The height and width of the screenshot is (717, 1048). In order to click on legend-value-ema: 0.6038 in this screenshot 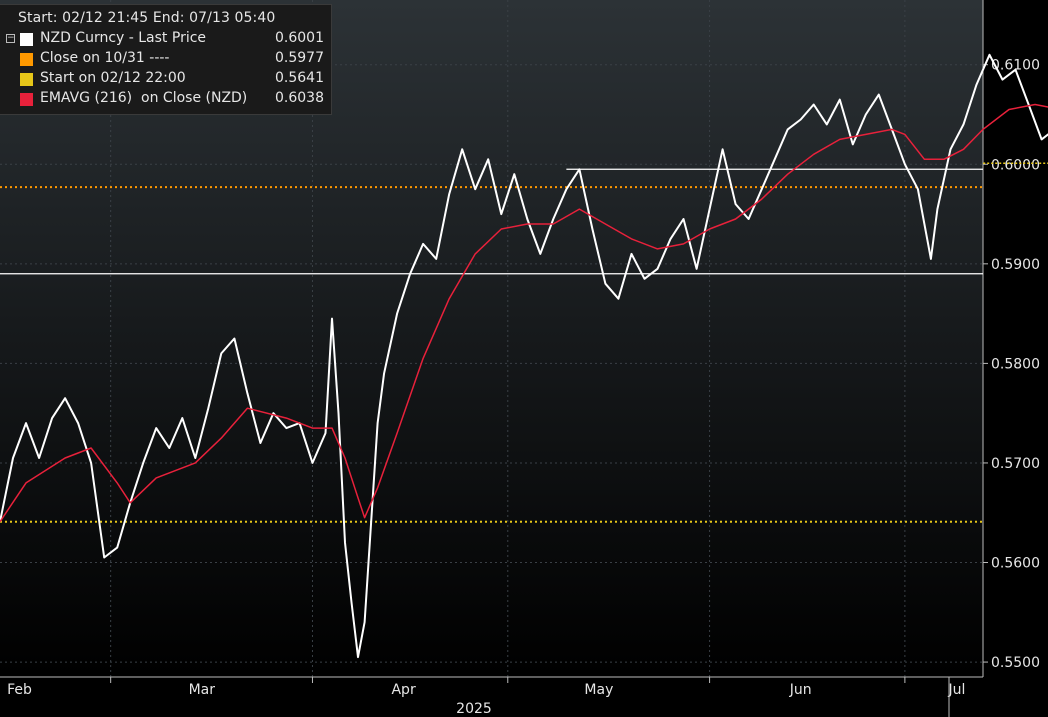, I will do `click(299, 98)`.